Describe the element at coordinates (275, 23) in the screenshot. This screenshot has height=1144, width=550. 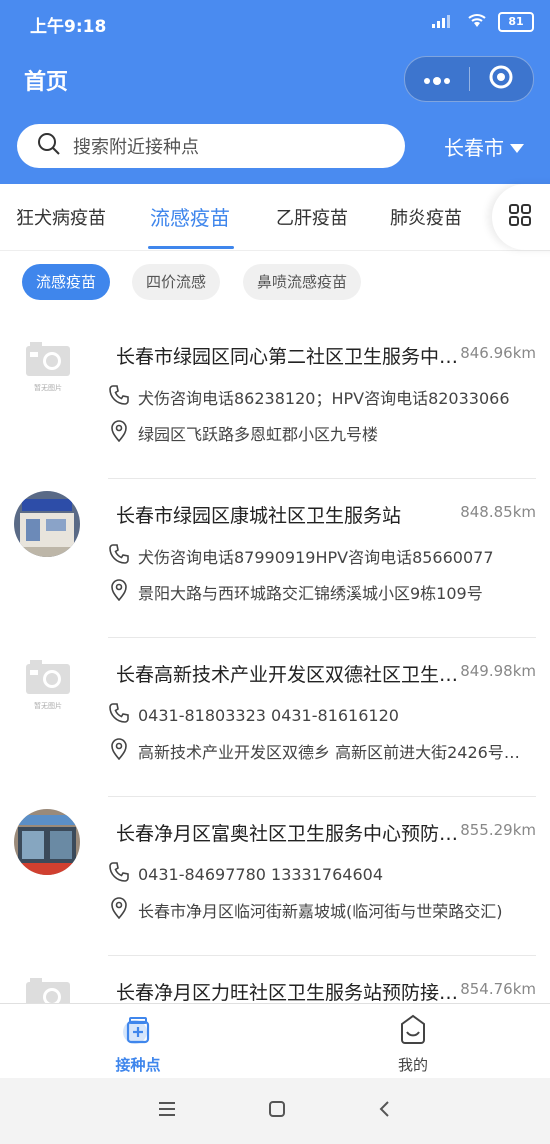
I see `status-bar: 上午9:18 81` at that location.